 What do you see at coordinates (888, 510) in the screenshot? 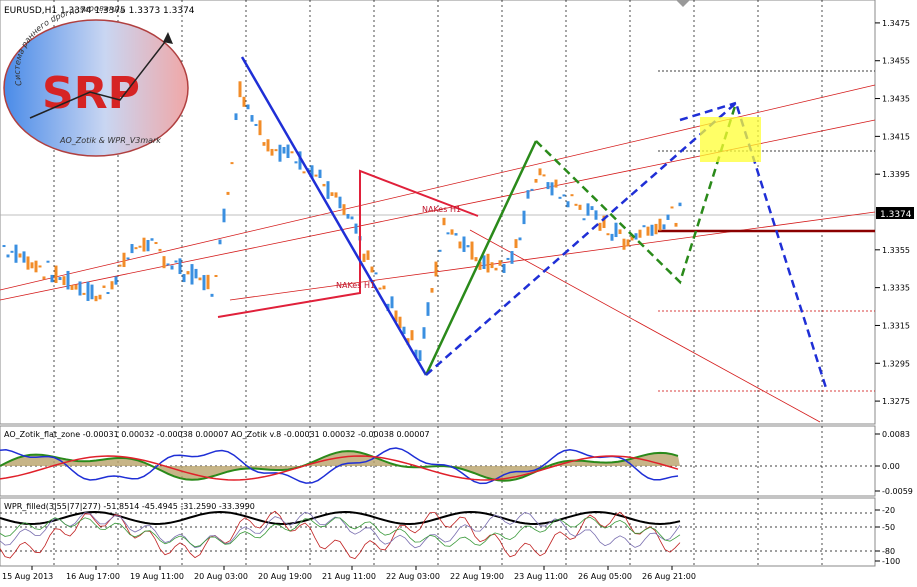
I see `wpr-tick-label: -20` at bounding box center [888, 510].